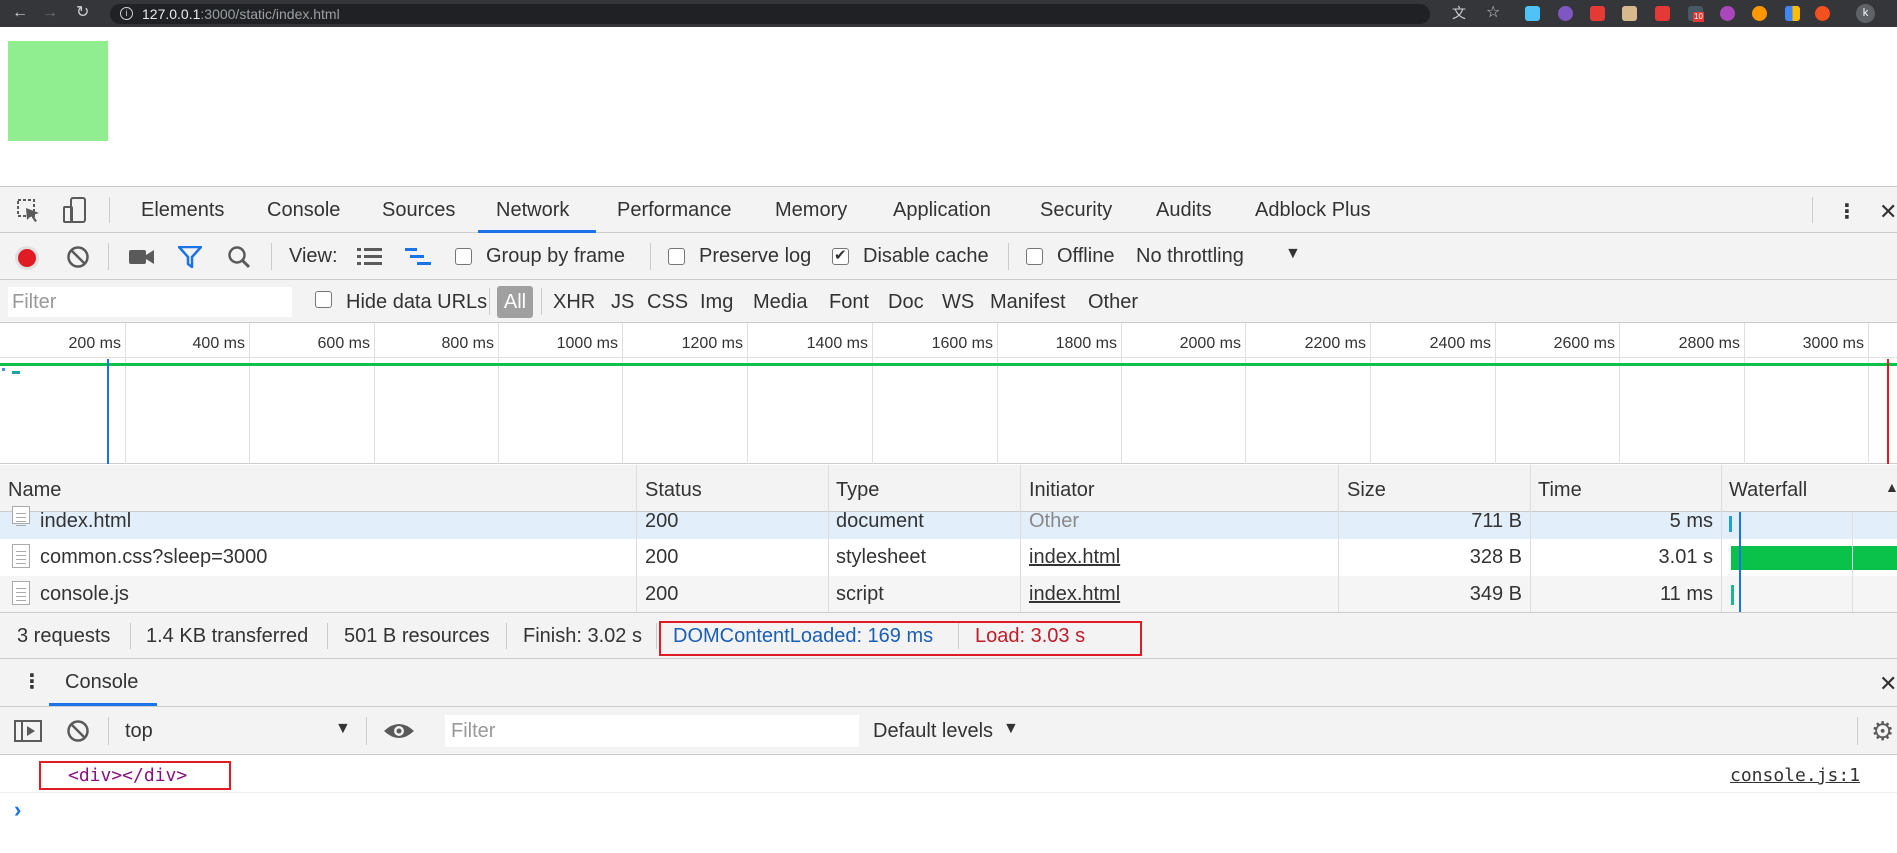  What do you see at coordinates (20, 13) in the screenshot?
I see `back-icon: ←` at bounding box center [20, 13].